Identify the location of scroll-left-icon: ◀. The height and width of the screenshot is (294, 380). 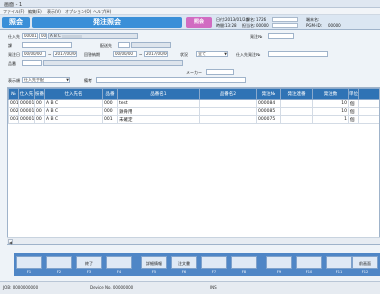
(10, 242).